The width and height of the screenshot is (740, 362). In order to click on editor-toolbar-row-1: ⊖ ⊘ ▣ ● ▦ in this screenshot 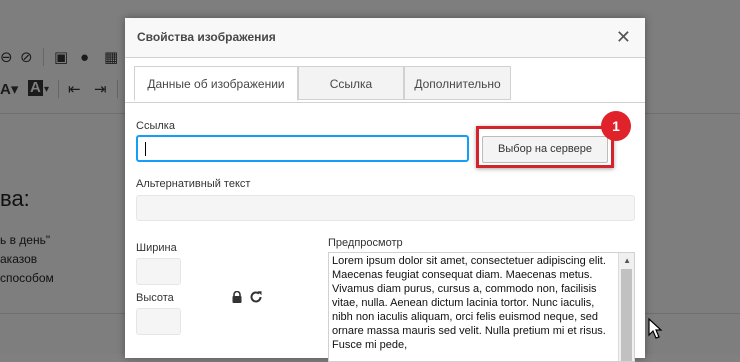, I will do `click(62, 55)`.